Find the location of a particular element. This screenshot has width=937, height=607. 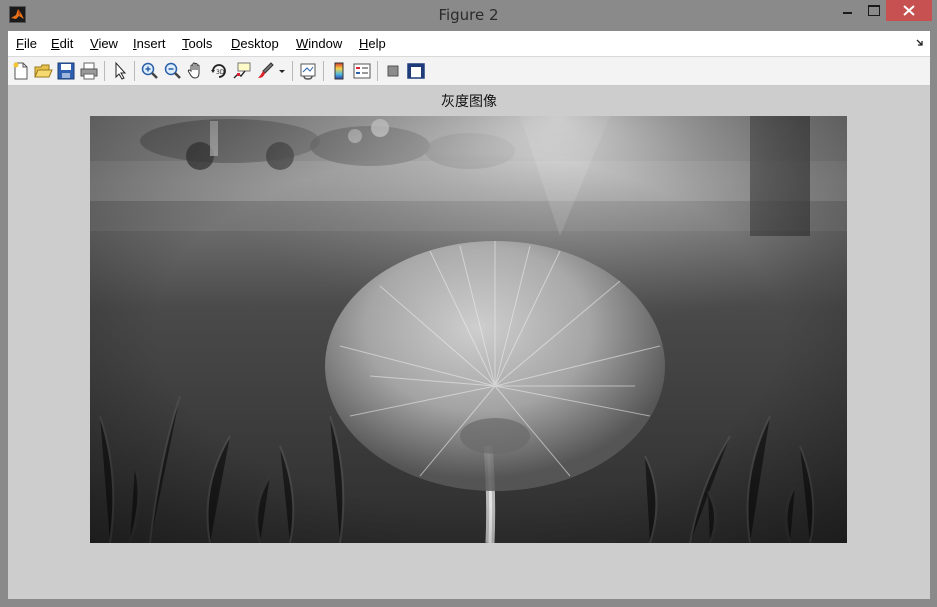

edit-plot-arrow-icon is located at coordinates (120, 71).